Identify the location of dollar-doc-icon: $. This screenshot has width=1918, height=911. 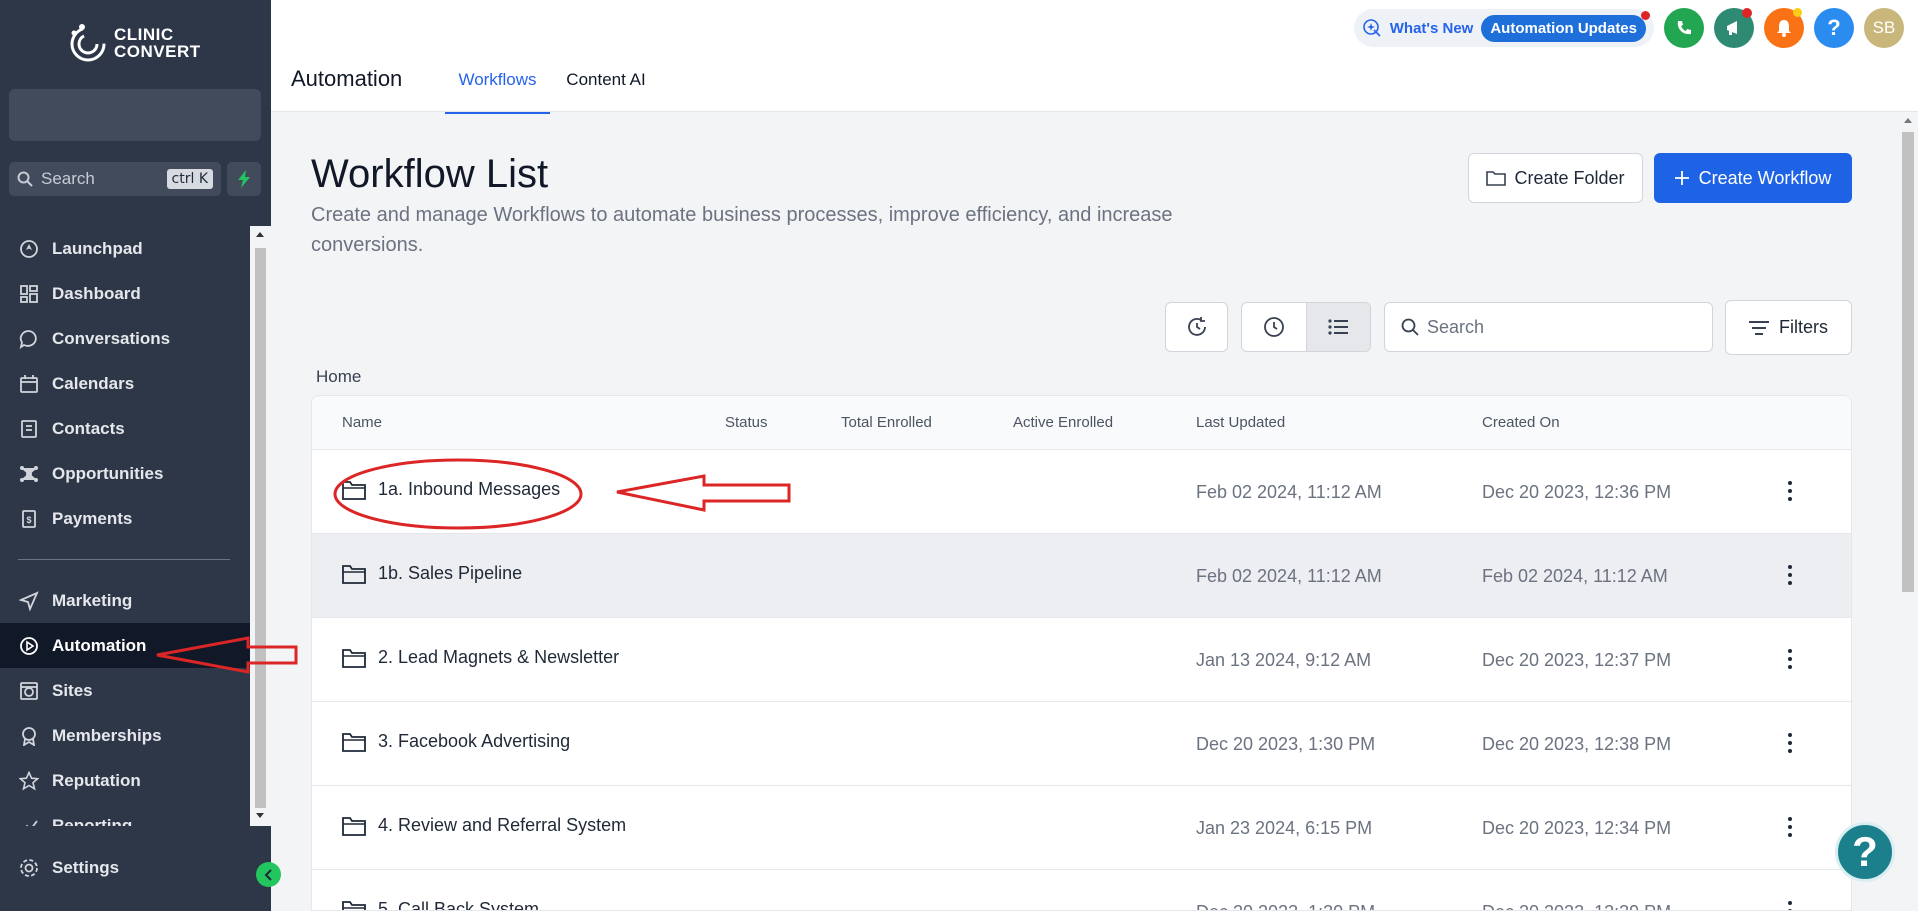
(29, 519).